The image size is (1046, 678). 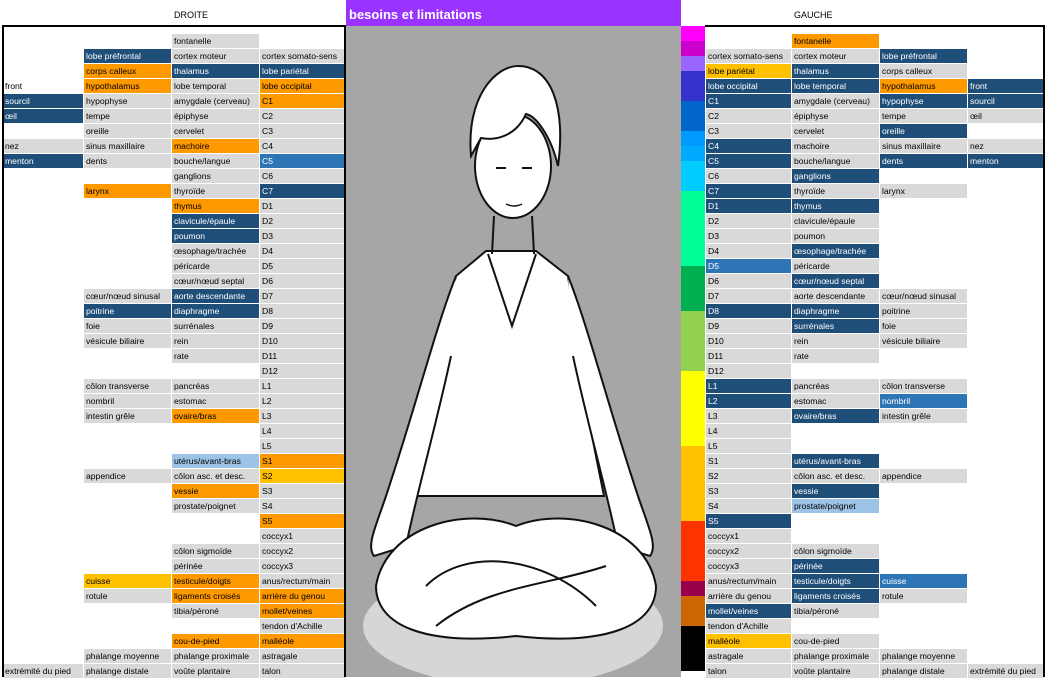 I want to click on left-side-cell: nombril, so click(x=923, y=401).